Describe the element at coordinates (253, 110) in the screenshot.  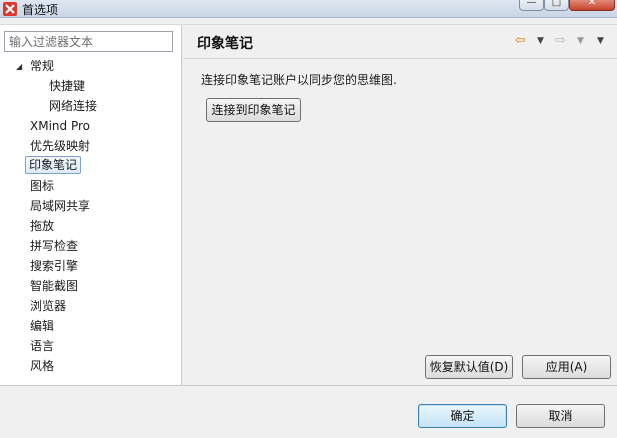
I see `connect-evernote-button: 连接到印象笔记` at that location.